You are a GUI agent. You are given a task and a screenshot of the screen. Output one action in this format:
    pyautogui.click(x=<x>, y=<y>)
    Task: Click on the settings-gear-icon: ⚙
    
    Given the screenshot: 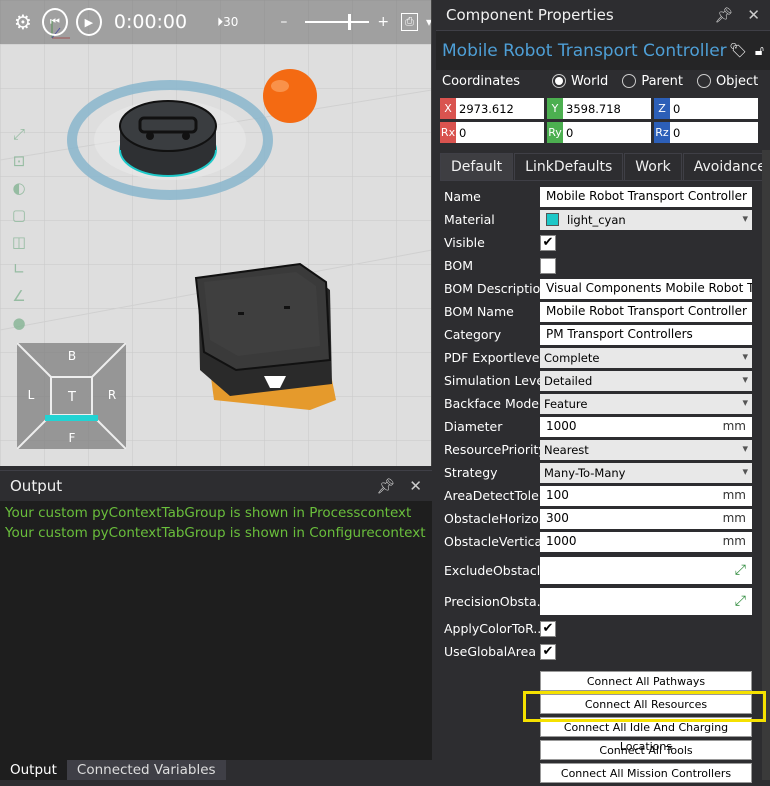 What is the action you would take?
    pyautogui.click(x=23, y=22)
    